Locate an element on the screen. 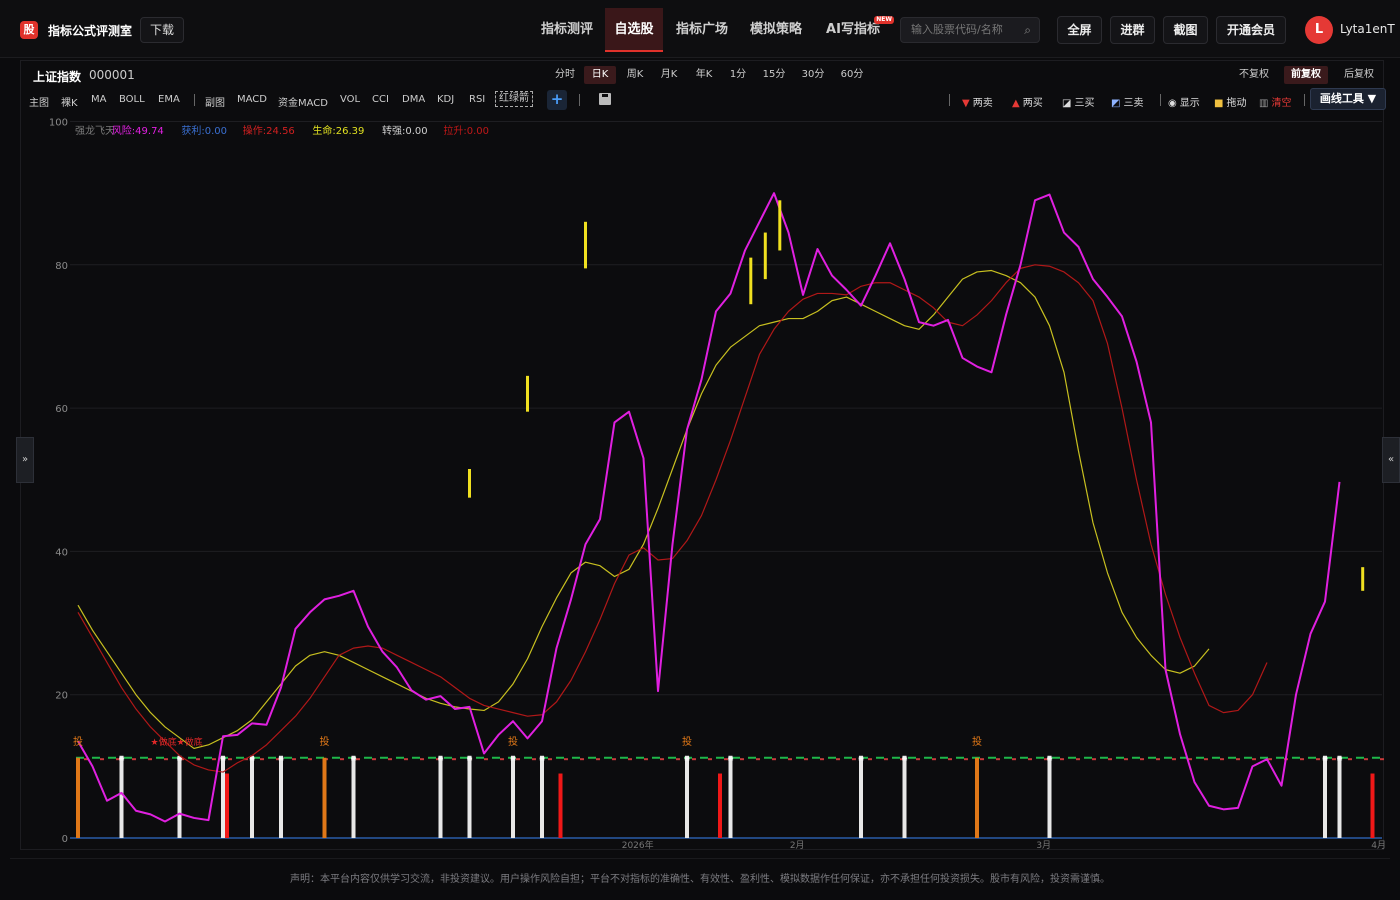 The height and width of the screenshot is (900, 1400). x-tick-label: 2026年 is located at coordinates (638, 845).